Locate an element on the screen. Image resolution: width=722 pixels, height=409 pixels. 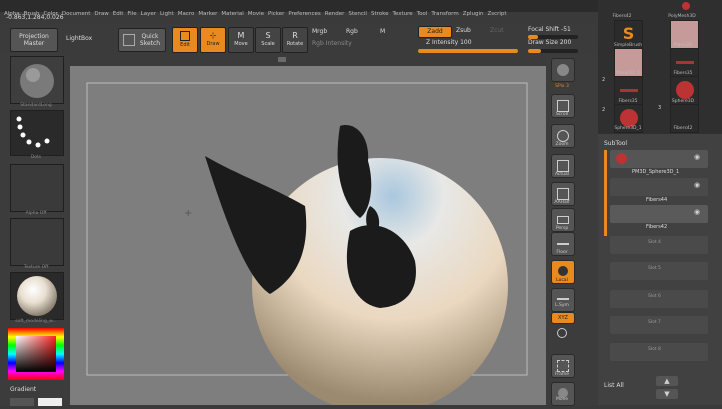
z-intensity-track is located at coordinates (468, 51).